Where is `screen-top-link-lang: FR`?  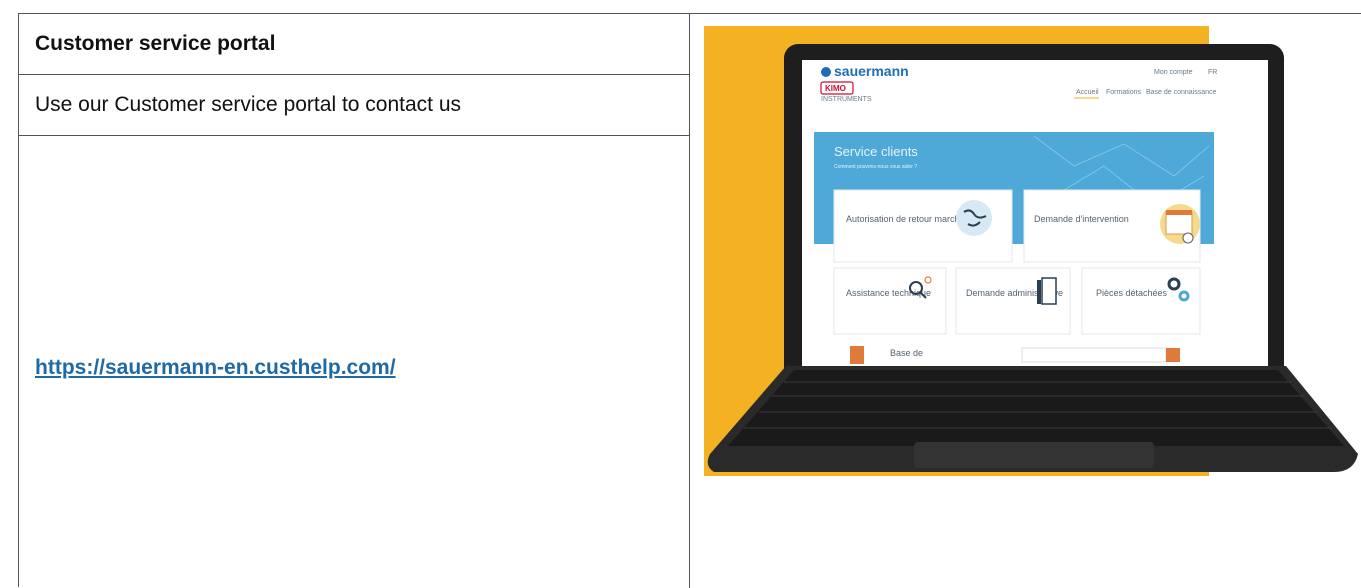 screen-top-link-lang: FR is located at coordinates (1212, 72).